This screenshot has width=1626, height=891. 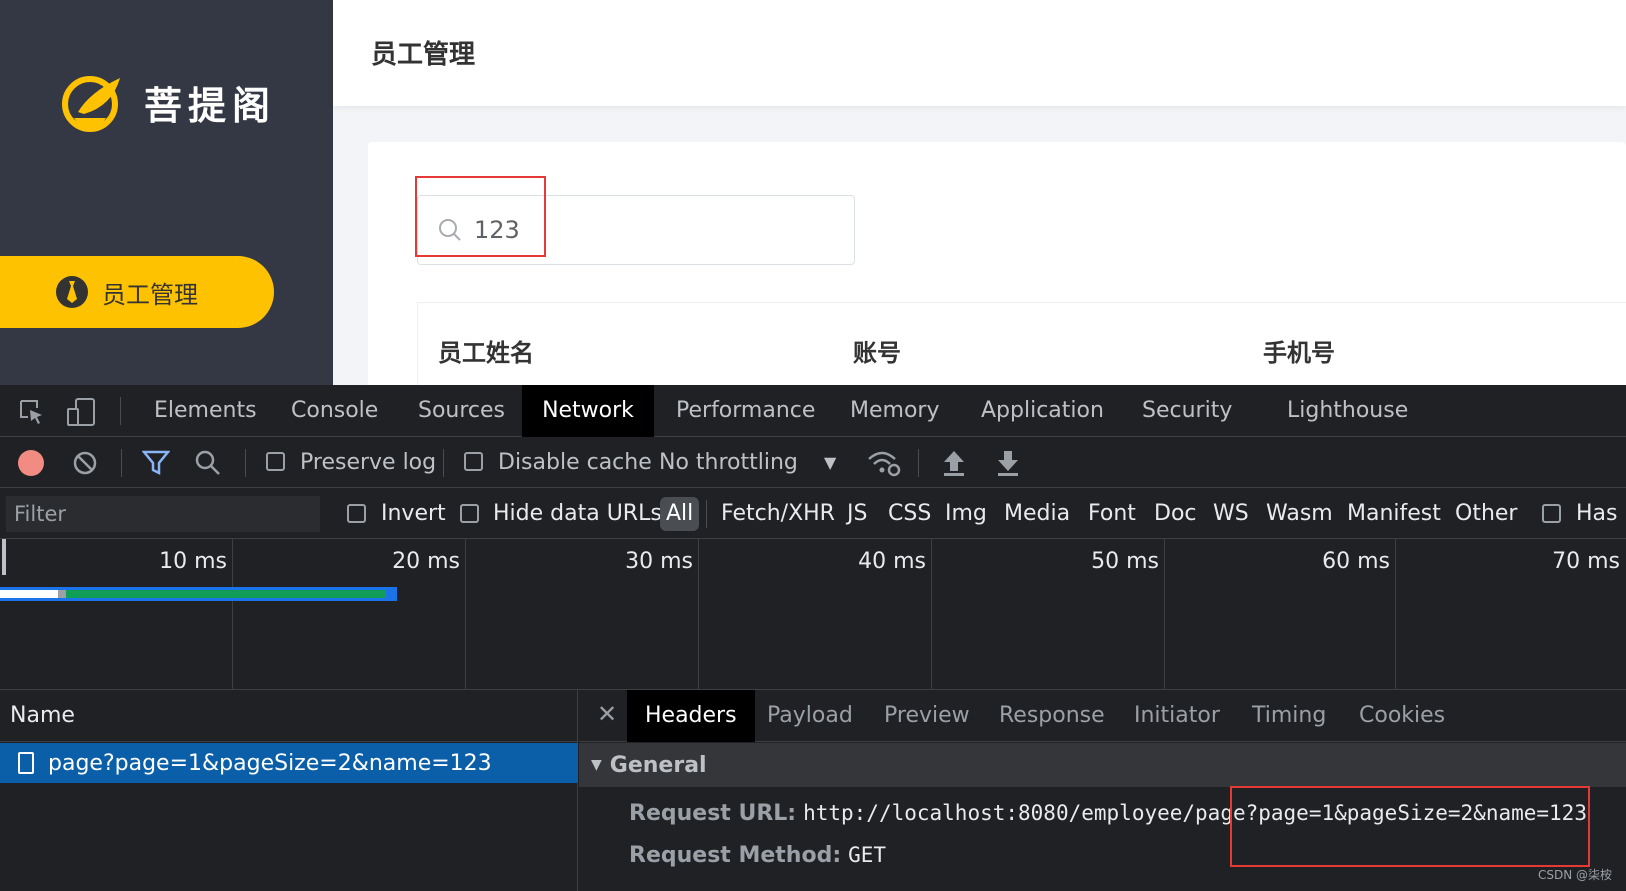 I want to click on filter-icon, so click(x=156, y=463).